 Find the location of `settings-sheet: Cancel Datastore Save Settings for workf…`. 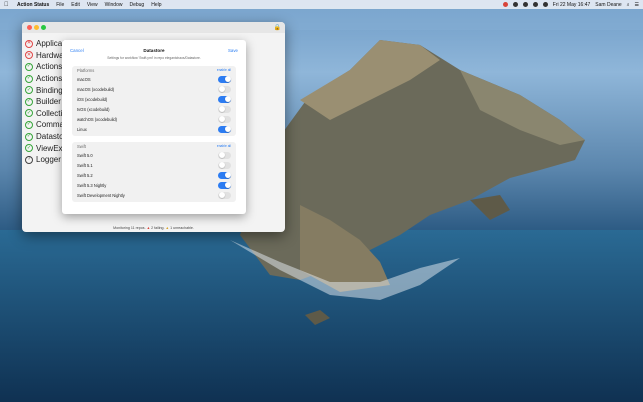

settings-sheet: Cancel Datastore Save Settings for workf… is located at coordinates (154, 127).